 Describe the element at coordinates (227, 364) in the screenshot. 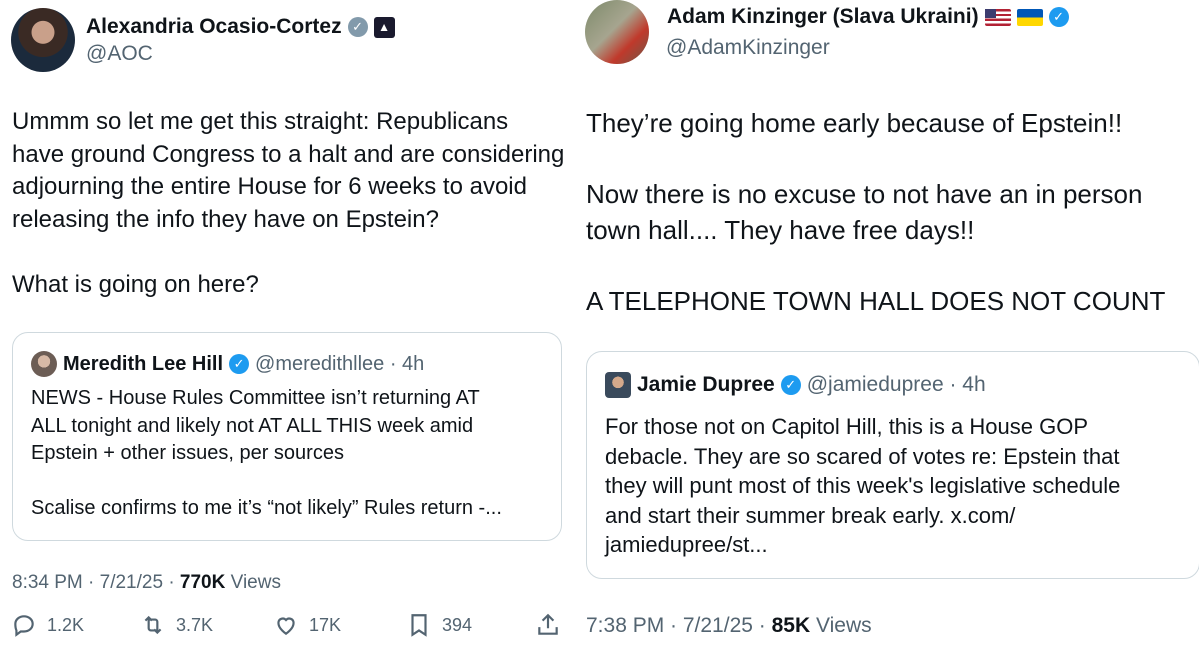

I see `quoted-tweet-header: Meredith Lee Hill ✓ @meredithllee · 4h` at that location.